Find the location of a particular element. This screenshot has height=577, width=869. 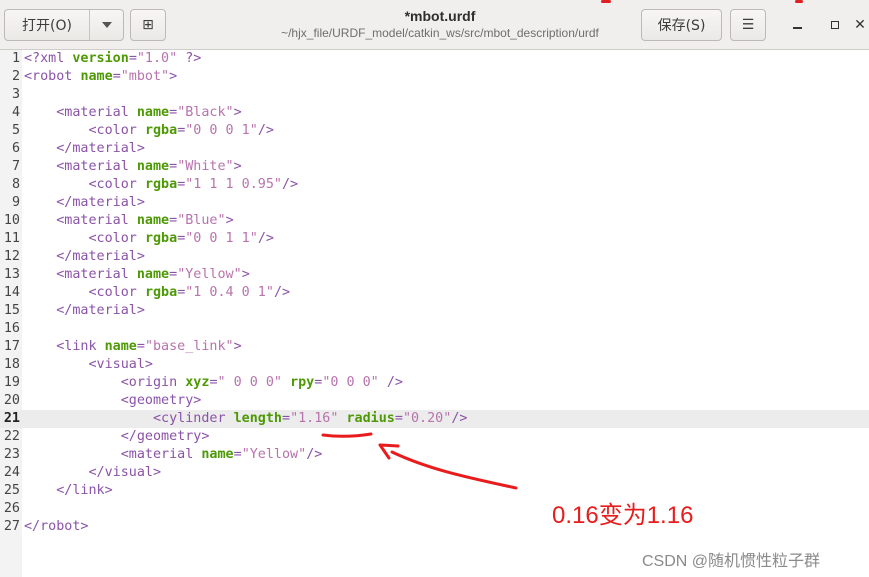

annotation-underline is located at coordinates (347, 435).